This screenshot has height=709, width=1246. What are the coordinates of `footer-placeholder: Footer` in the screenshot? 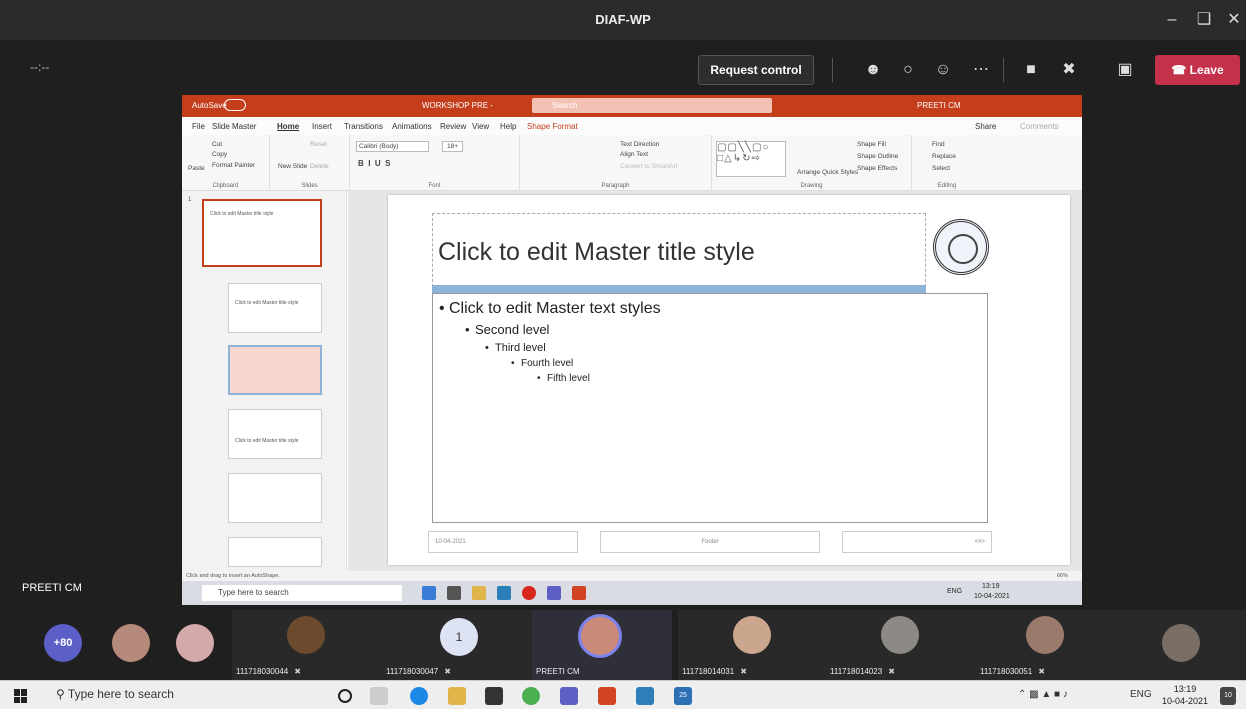 It's located at (710, 542).